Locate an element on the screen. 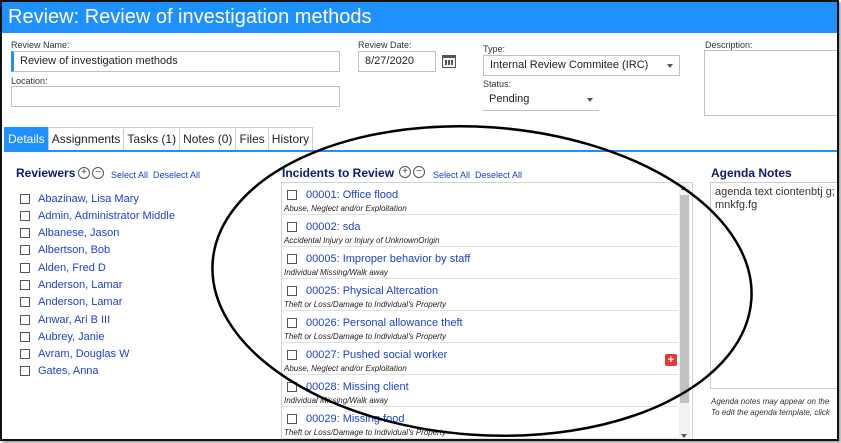 Image resolution: width=841 pixels, height=443 pixels. tab-assignments: Assignments is located at coordinates (86, 139).